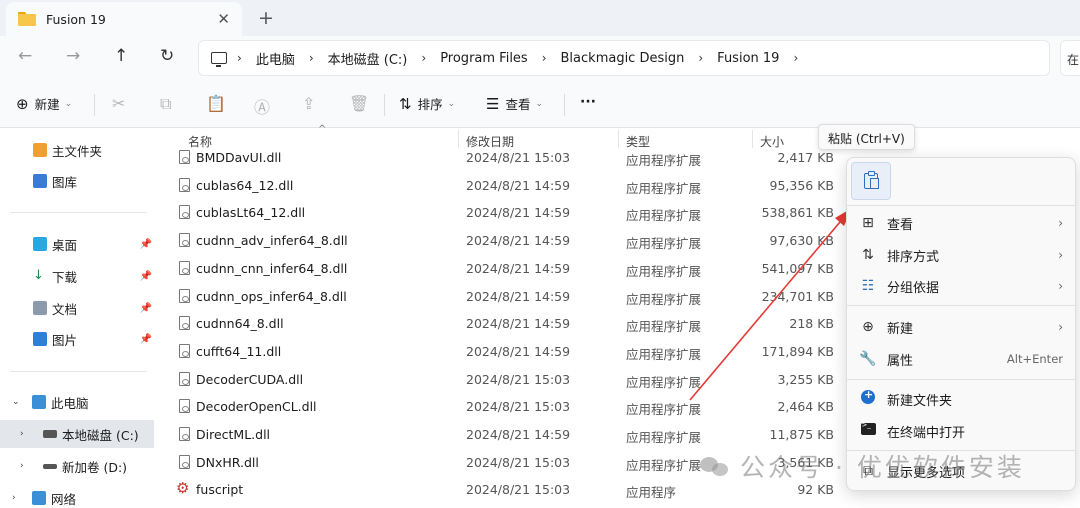 The height and width of the screenshot is (508, 1080). What do you see at coordinates (868, 359) in the screenshot?
I see `wrench-icon: 🔧` at bounding box center [868, 359].